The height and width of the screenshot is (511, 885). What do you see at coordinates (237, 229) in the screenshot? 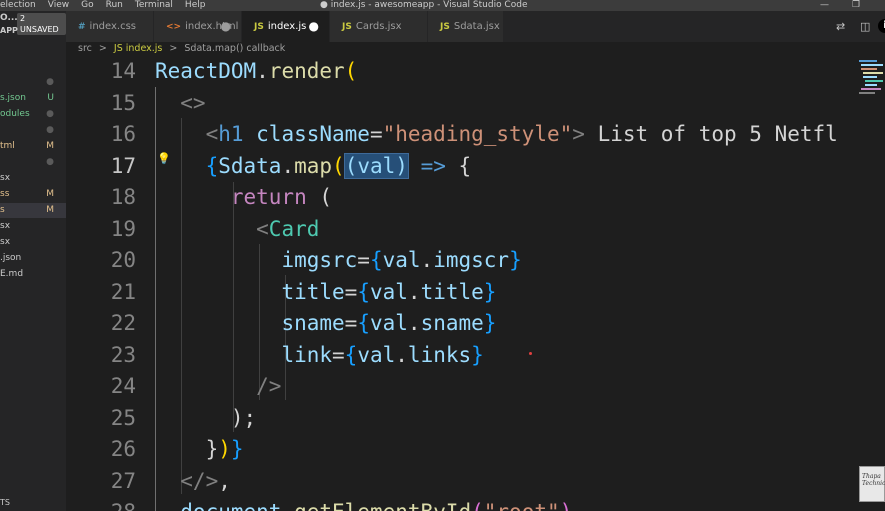
I see `code-text: <Card` at bounding box center [237, 229].